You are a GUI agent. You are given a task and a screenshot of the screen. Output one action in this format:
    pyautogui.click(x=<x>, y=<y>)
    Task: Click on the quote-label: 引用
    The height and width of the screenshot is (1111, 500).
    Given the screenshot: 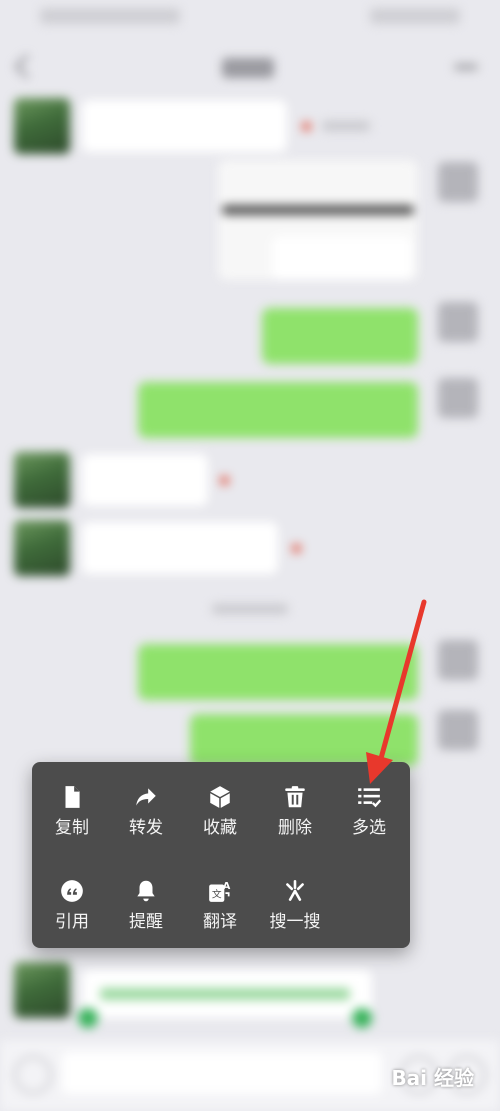 What is the action you would take?
    pyautogui.click(x=72, y=922)
    